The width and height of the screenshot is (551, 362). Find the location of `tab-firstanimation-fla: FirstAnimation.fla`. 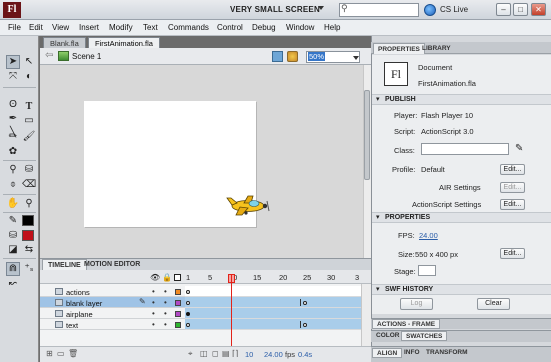

tab-firstanimation-fla: FirstAnimation.fla is located at coordinates (124, 42).